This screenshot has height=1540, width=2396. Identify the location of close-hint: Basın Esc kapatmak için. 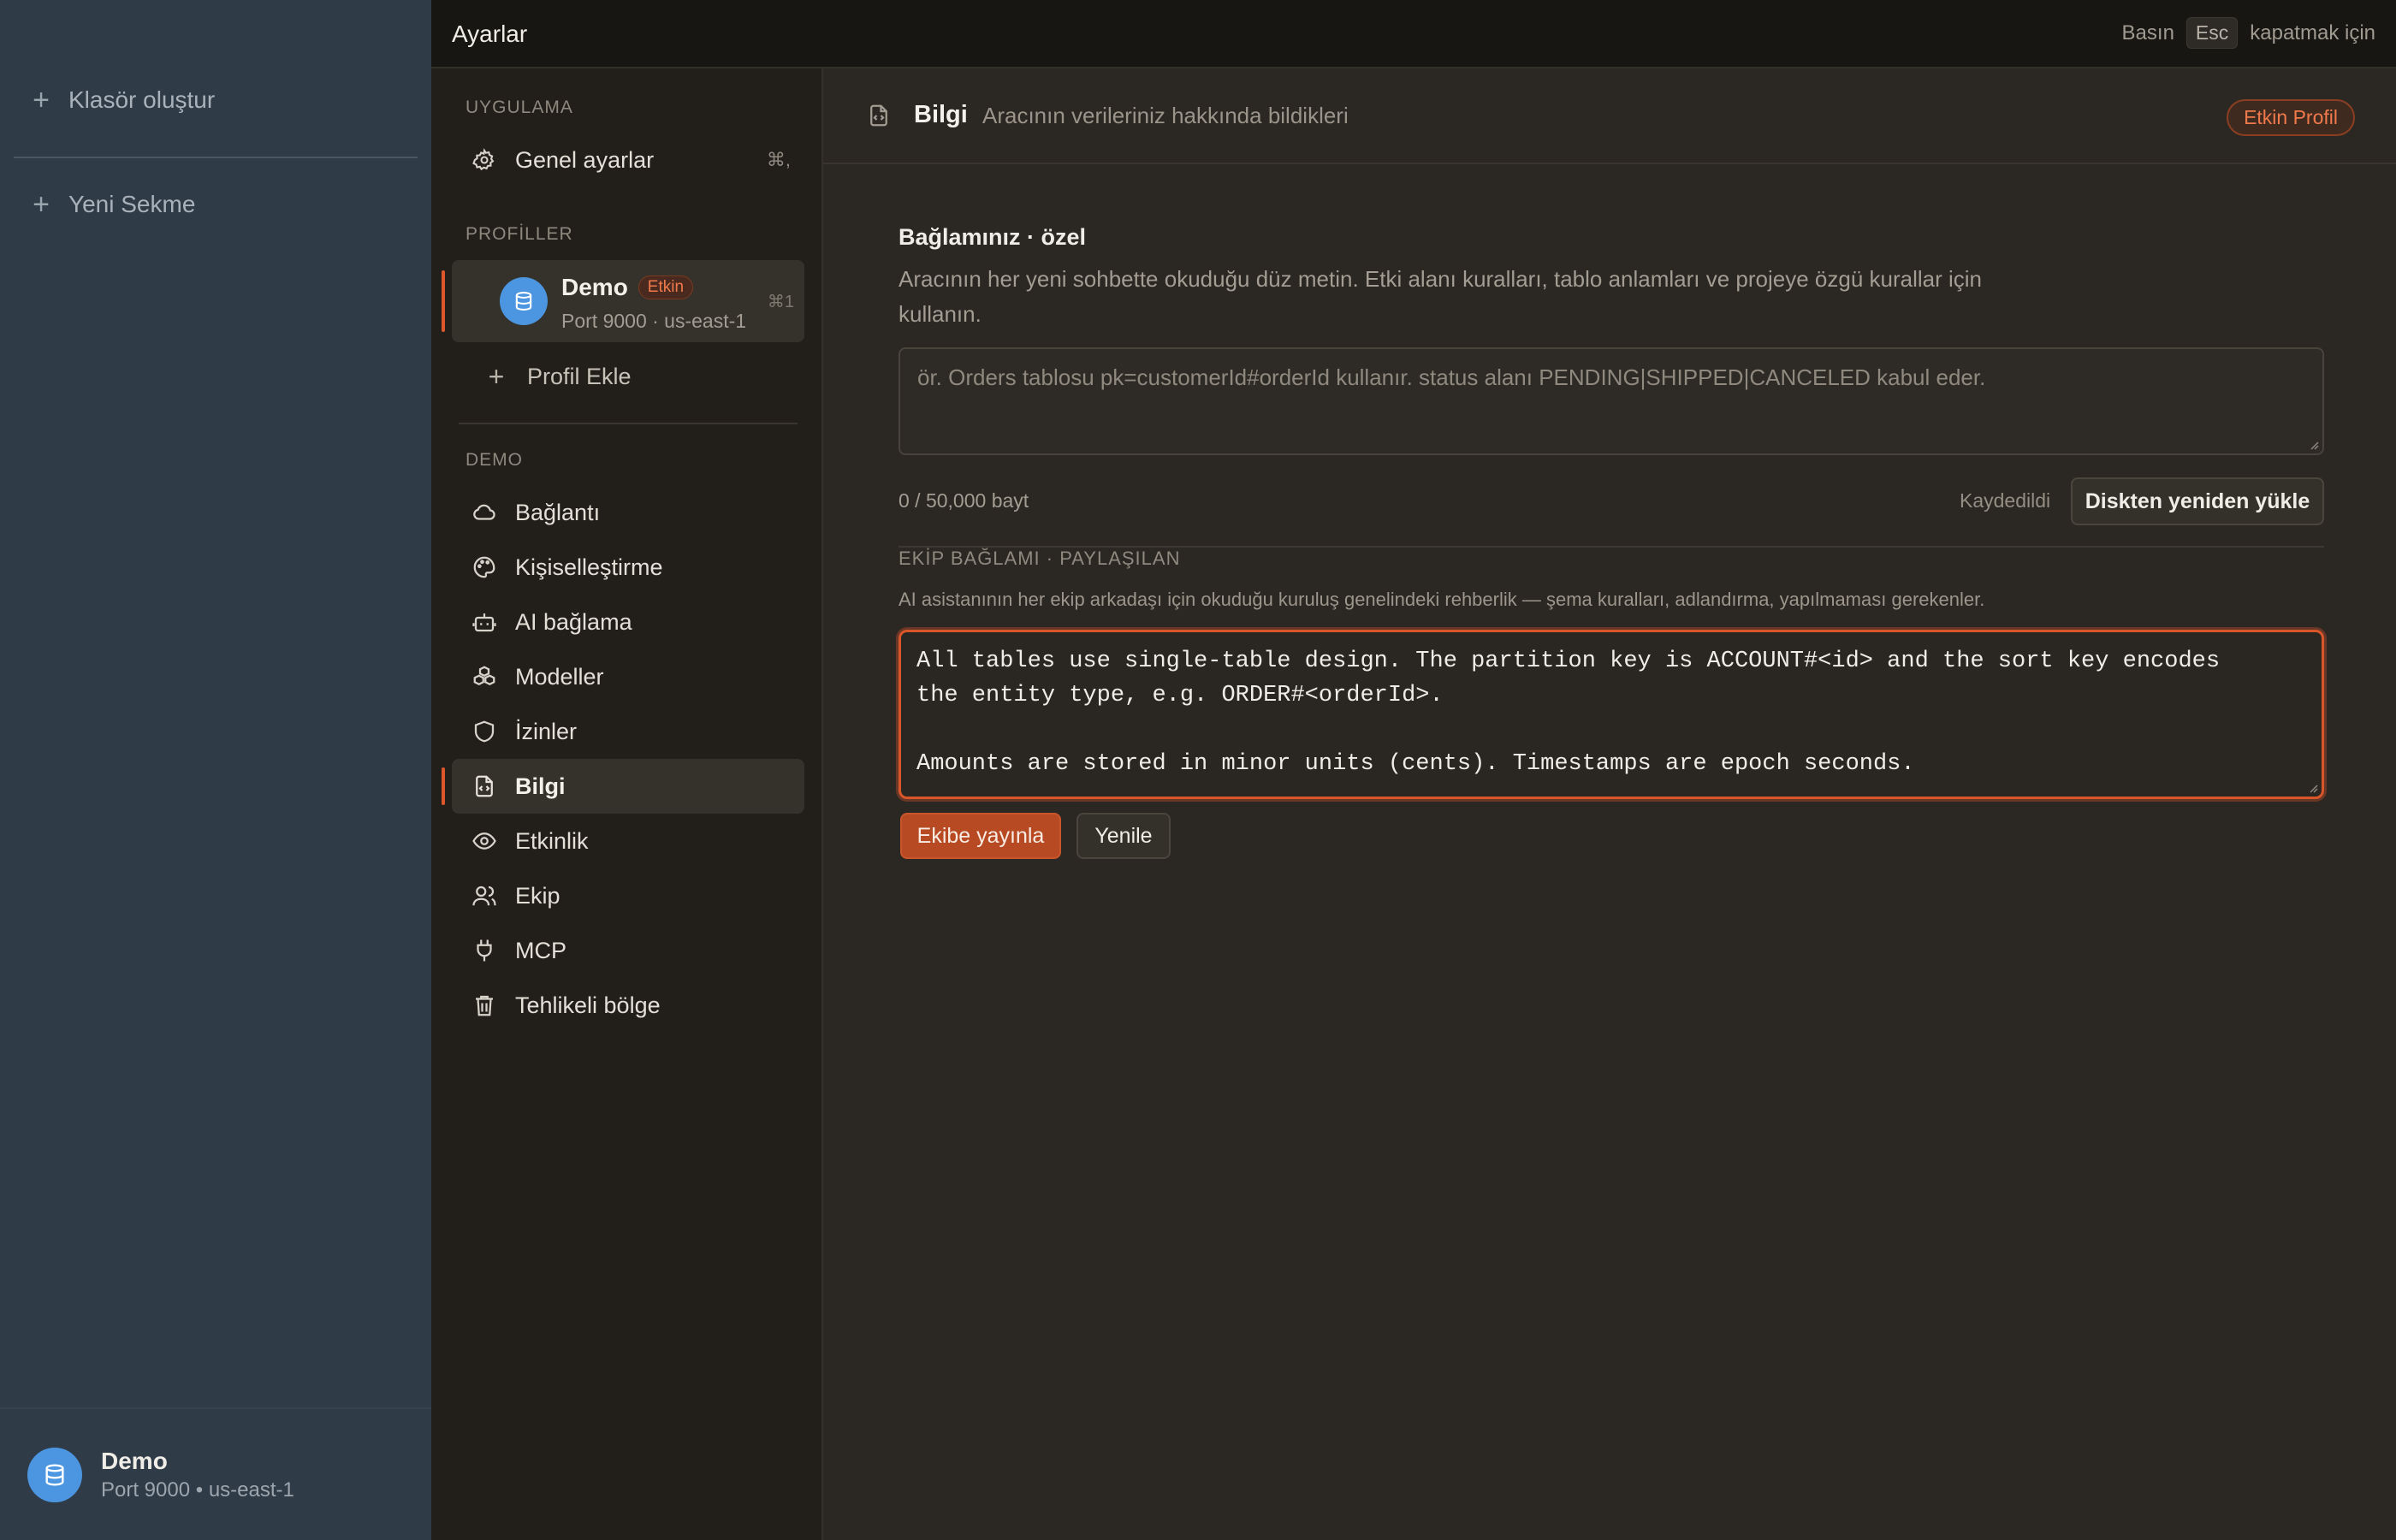
(2248, 33).